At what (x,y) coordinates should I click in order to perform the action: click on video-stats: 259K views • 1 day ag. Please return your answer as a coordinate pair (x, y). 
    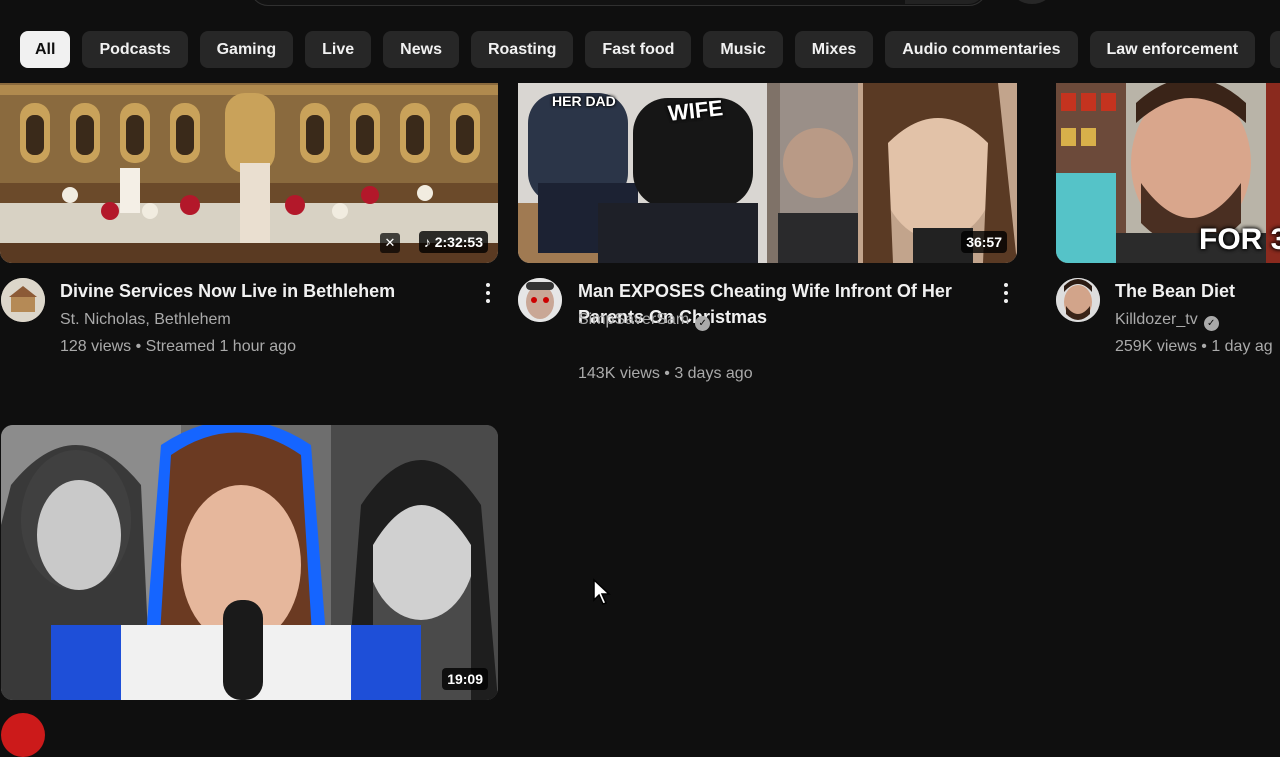
    Looking at the image, I should click on (1194, 346).